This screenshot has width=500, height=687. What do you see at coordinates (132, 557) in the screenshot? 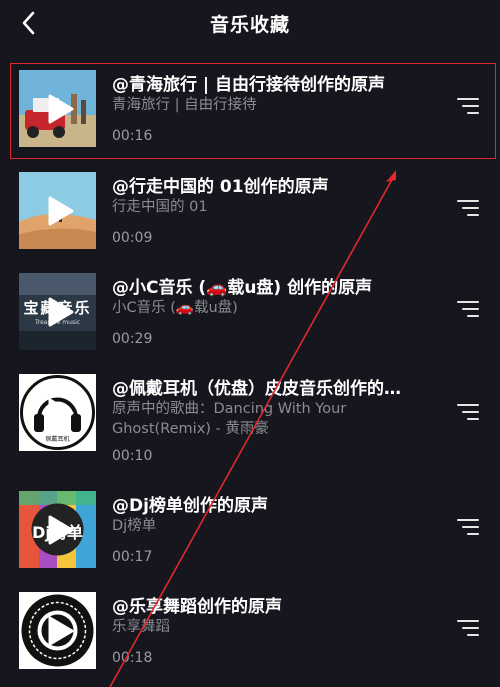
I see `track-duration: 00:17` at bounding box center [132, 557].